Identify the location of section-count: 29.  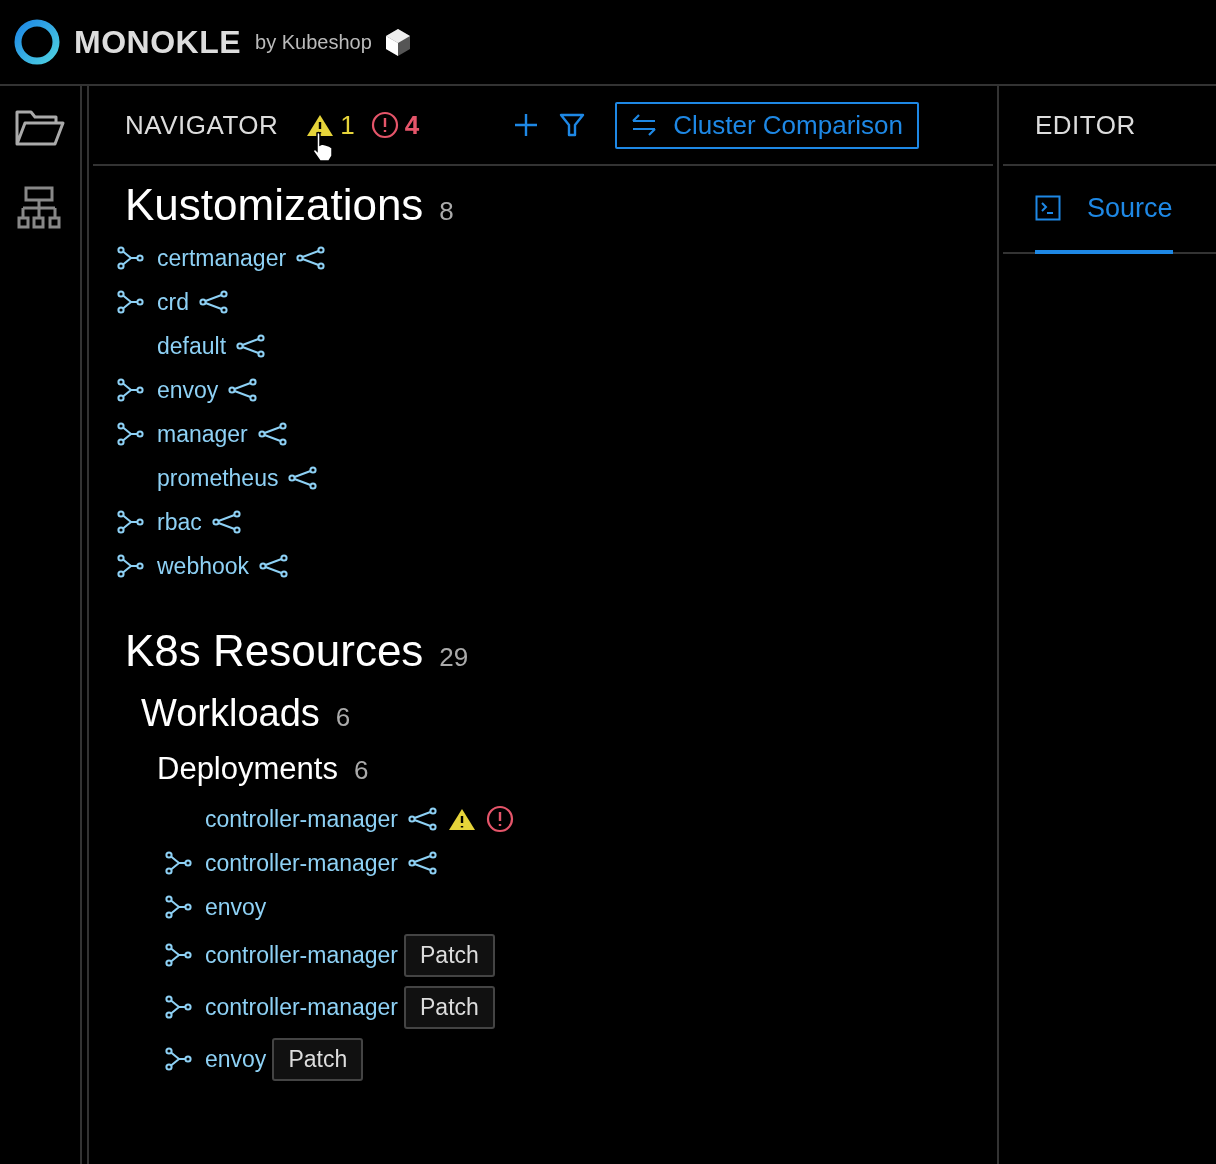
(454, 657).